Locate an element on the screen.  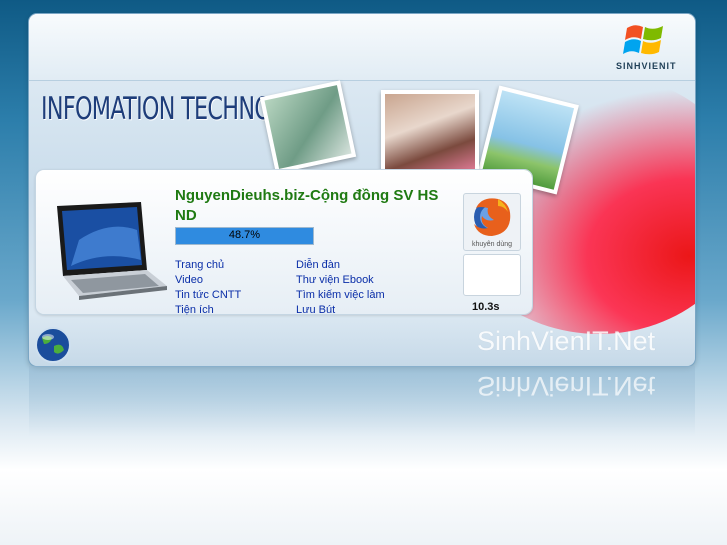
link-thu-vien-ebook: Thư viện Ebook is located at coordinates (335, 280).